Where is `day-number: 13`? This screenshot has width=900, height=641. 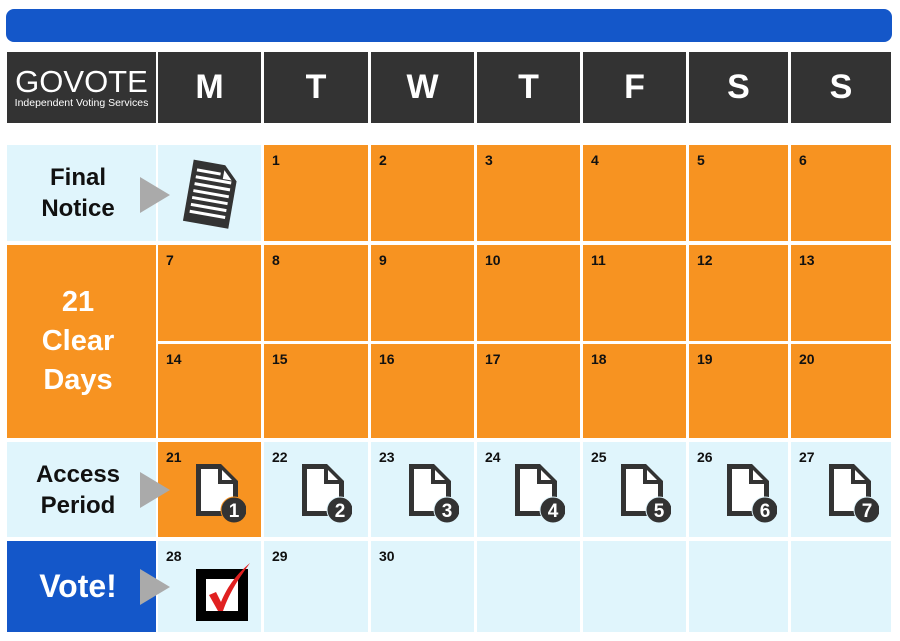 day-number: 13 is located at coordinates (807, 260).